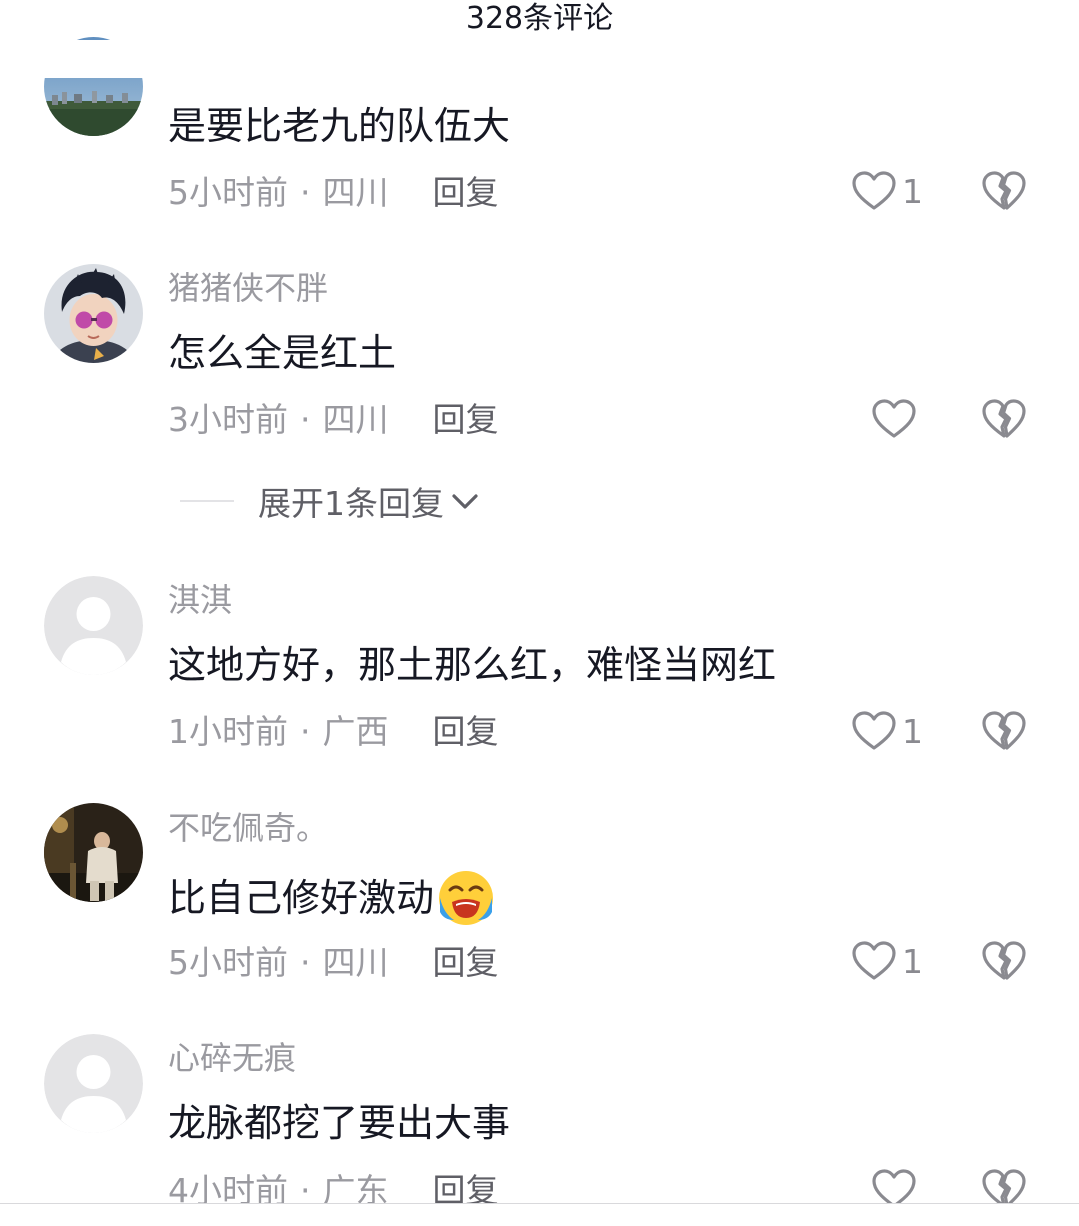 This screenshot has width=1079, height=1226. I want to click on comment-content: 怎么全是红土, so click(282, 353).